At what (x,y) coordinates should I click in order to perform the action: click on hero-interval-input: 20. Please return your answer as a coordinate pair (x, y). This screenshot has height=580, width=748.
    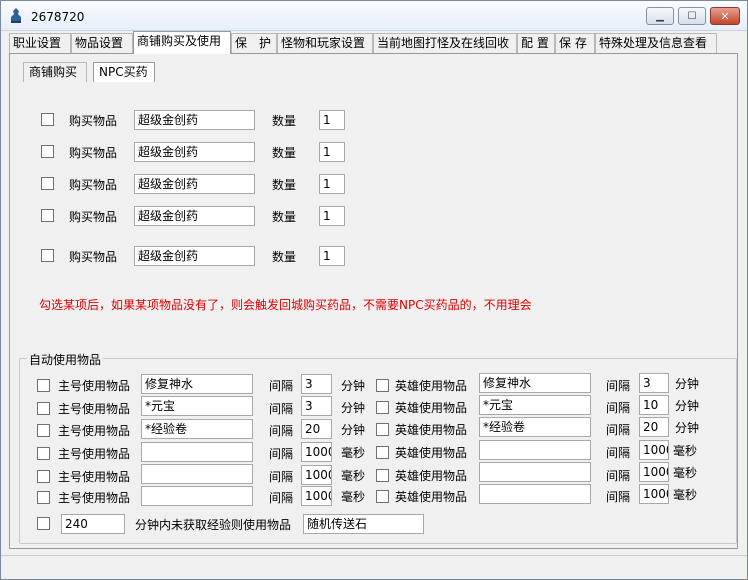
    Looking at the image, I should click on (654, 427).